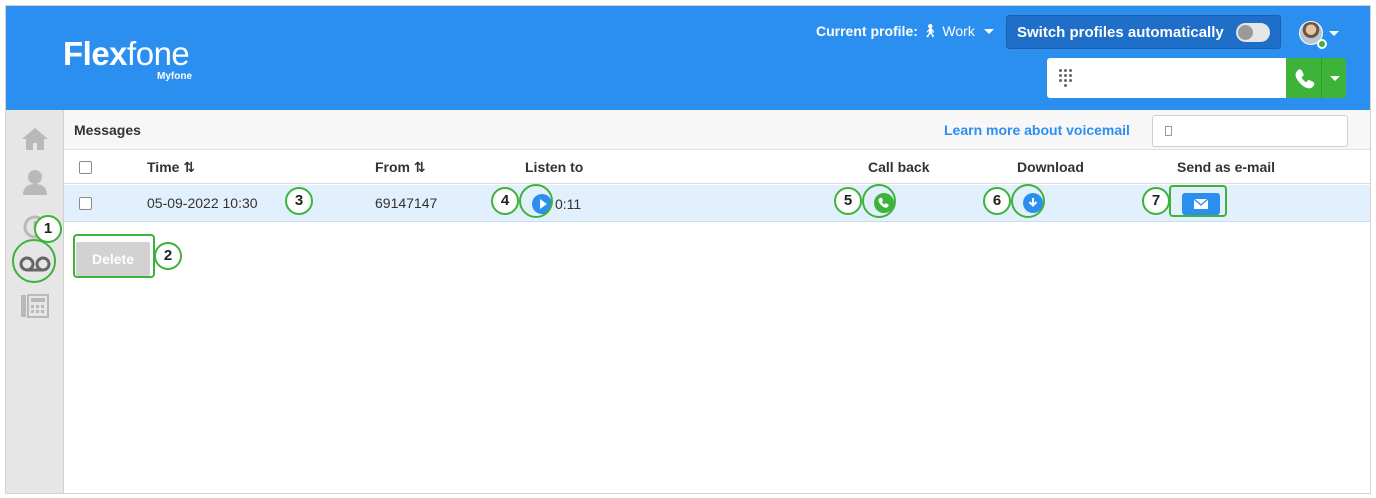  I want to click on column-time: Time ⇅, so click(171, 167).